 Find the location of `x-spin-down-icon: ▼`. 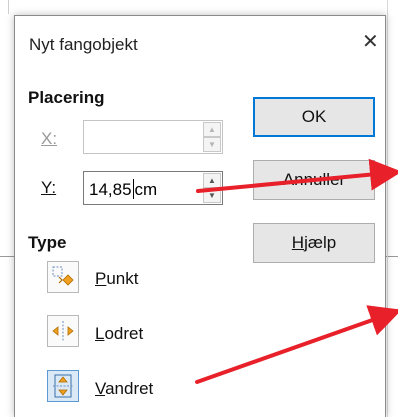

x-spin-down-icon: ▼ is located at coordinates (212, 144).